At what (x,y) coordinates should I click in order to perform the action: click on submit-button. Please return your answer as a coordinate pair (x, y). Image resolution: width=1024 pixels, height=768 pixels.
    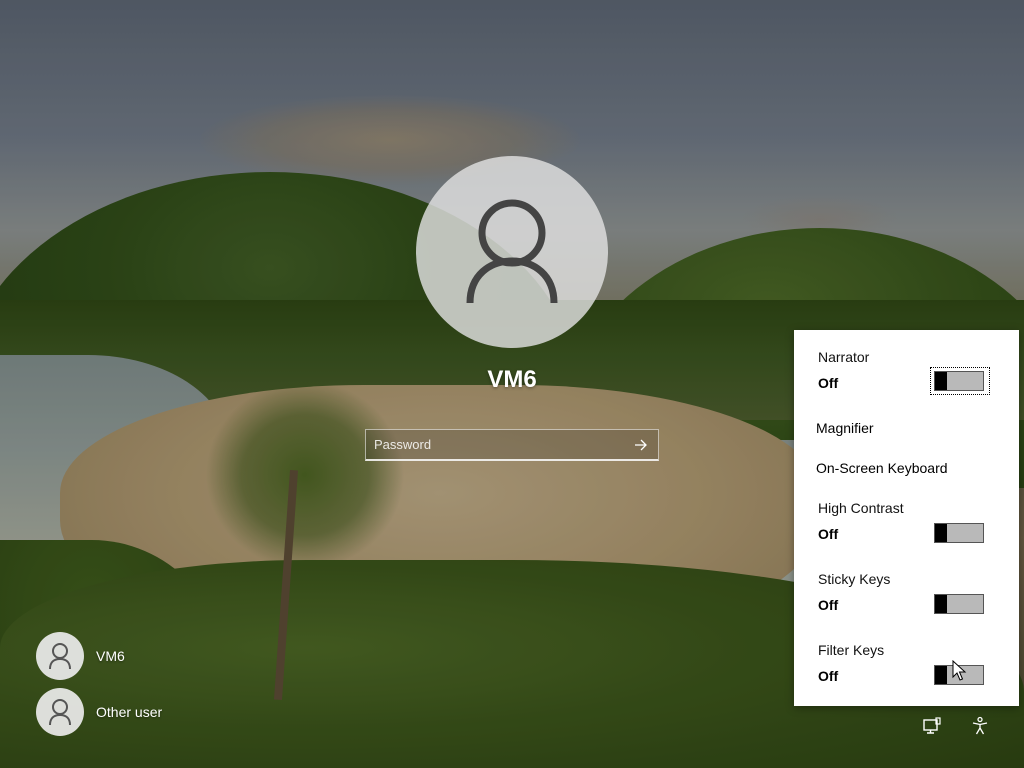
    Looking at the image, I should click on (641, 444).